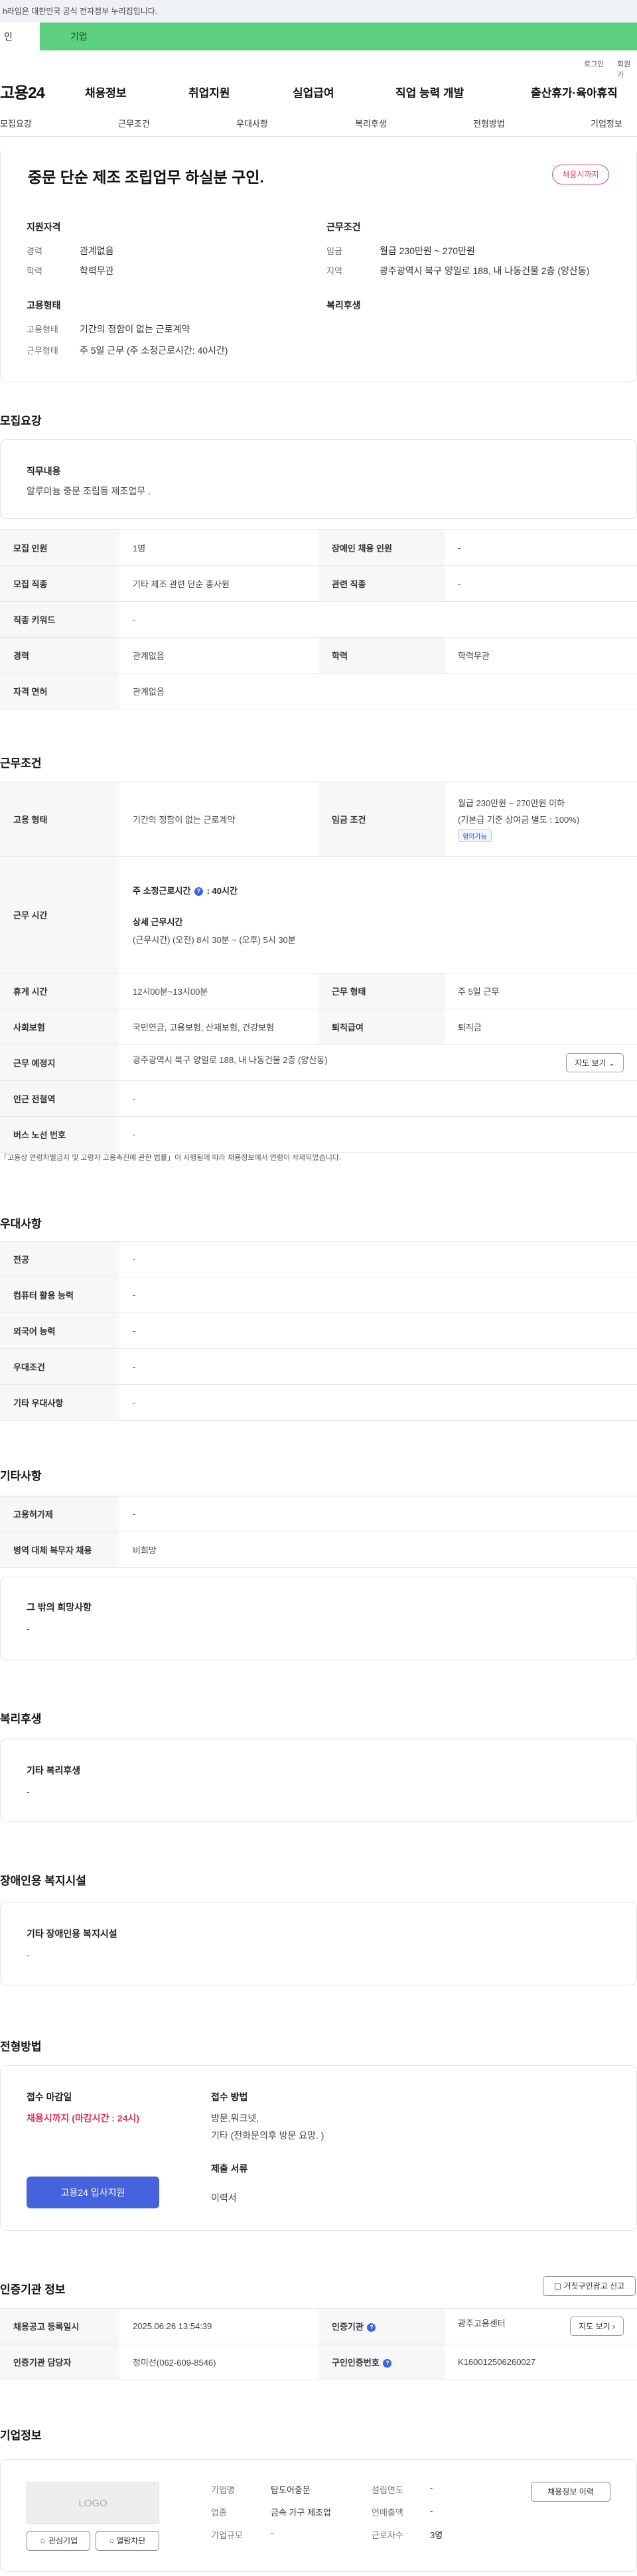  Describe the element at coordinates (134, 123) in the screenshot. I see `tab-work: 근무조건` at that location.